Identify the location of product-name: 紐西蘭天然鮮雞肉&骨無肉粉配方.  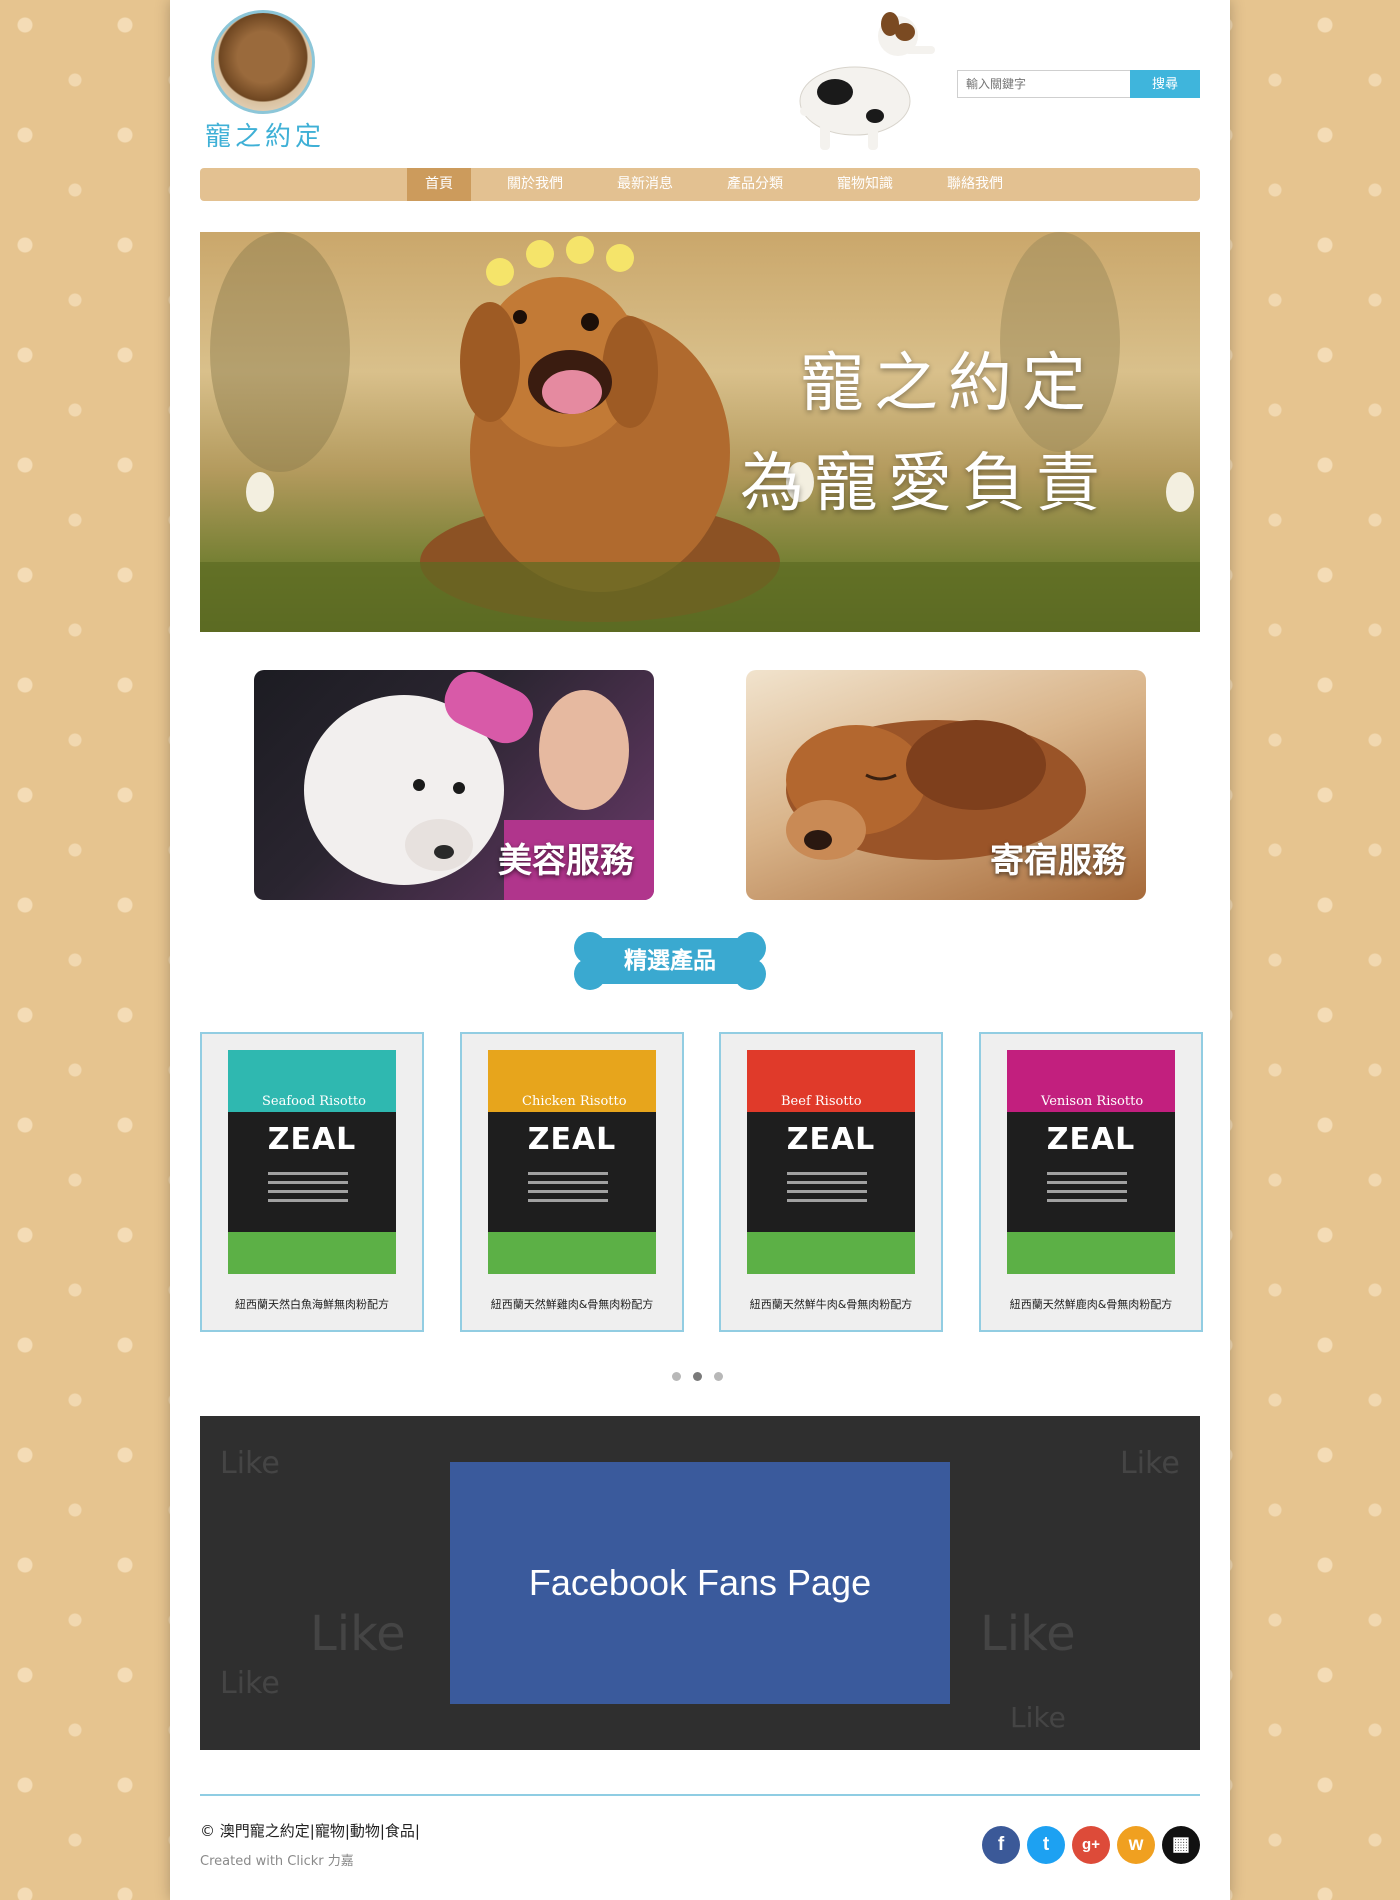
(572, 1304).